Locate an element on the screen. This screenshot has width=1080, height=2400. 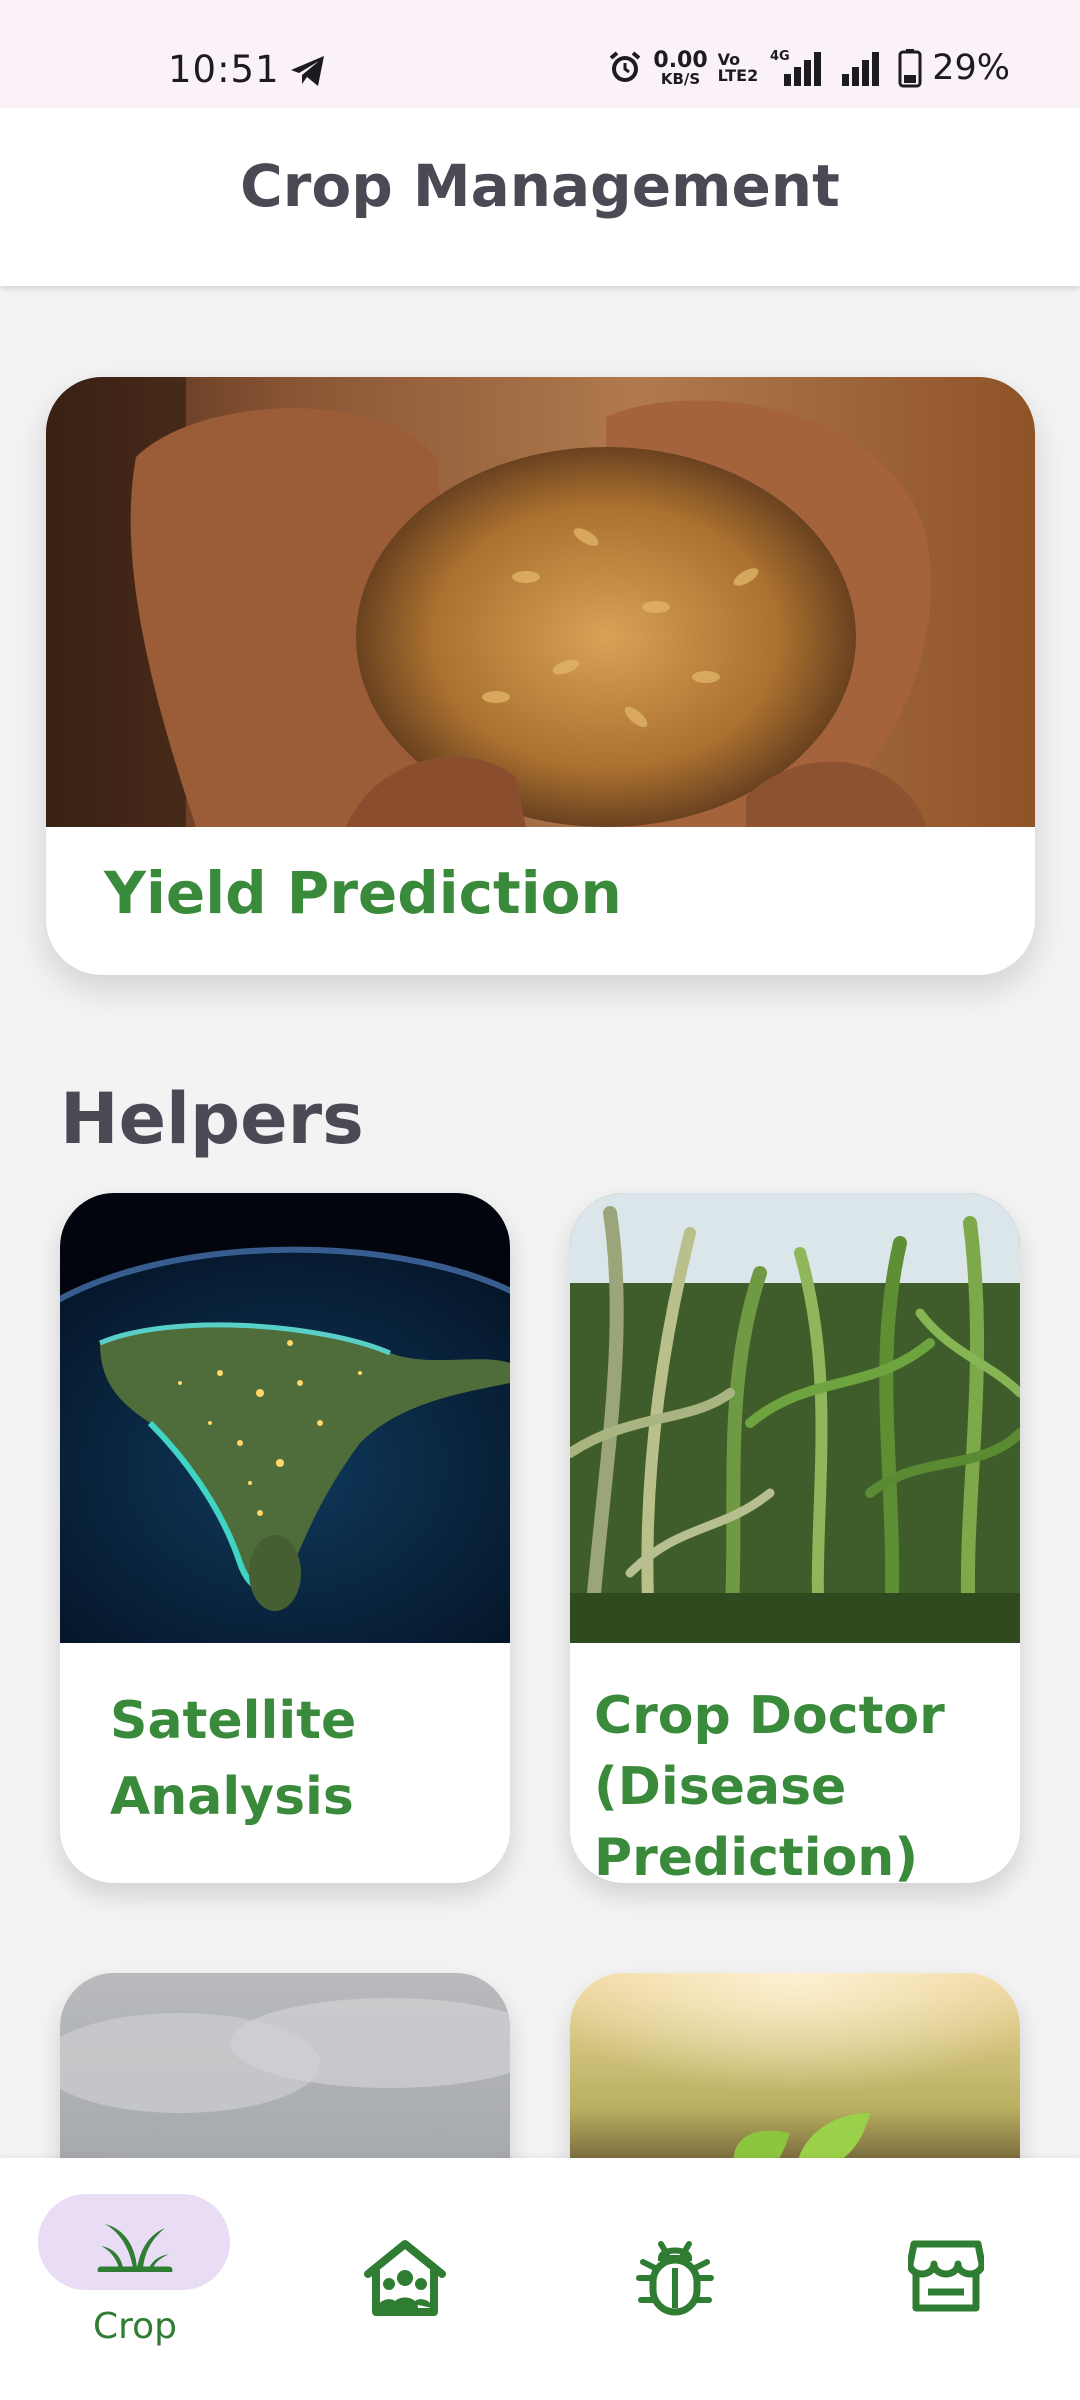
nav-item-pests is located at coordinates (675, 2279).